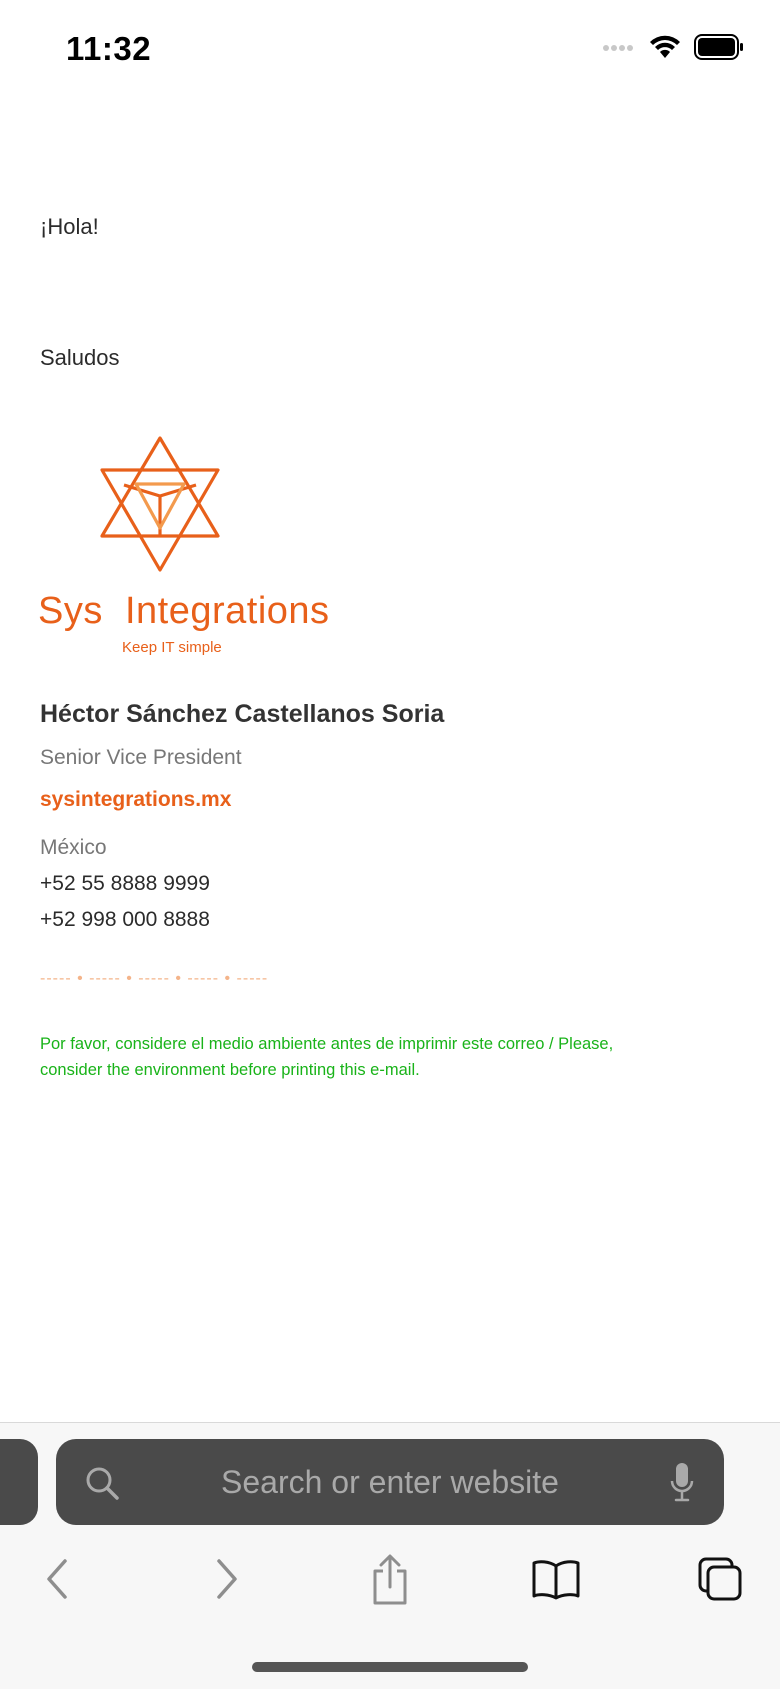  I want to click on tabs-button, so click(720, 1581).